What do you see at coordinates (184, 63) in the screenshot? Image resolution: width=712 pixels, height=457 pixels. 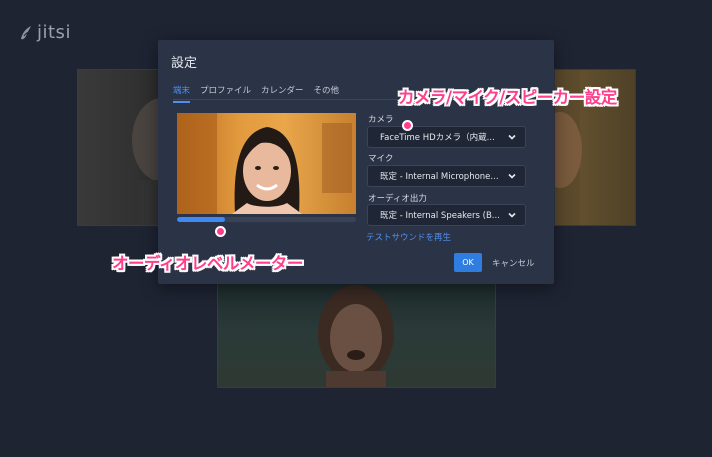 I see `dialog-title: 設定` at bounding box center [184, 63].